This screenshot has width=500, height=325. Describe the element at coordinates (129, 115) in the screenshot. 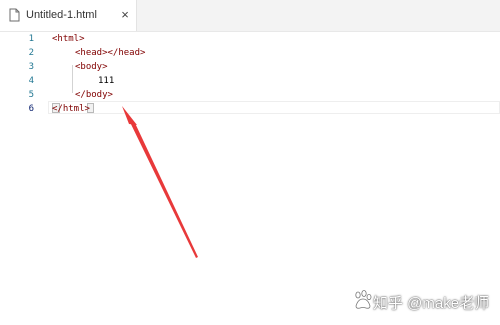

I see `arrow-head` at that location.